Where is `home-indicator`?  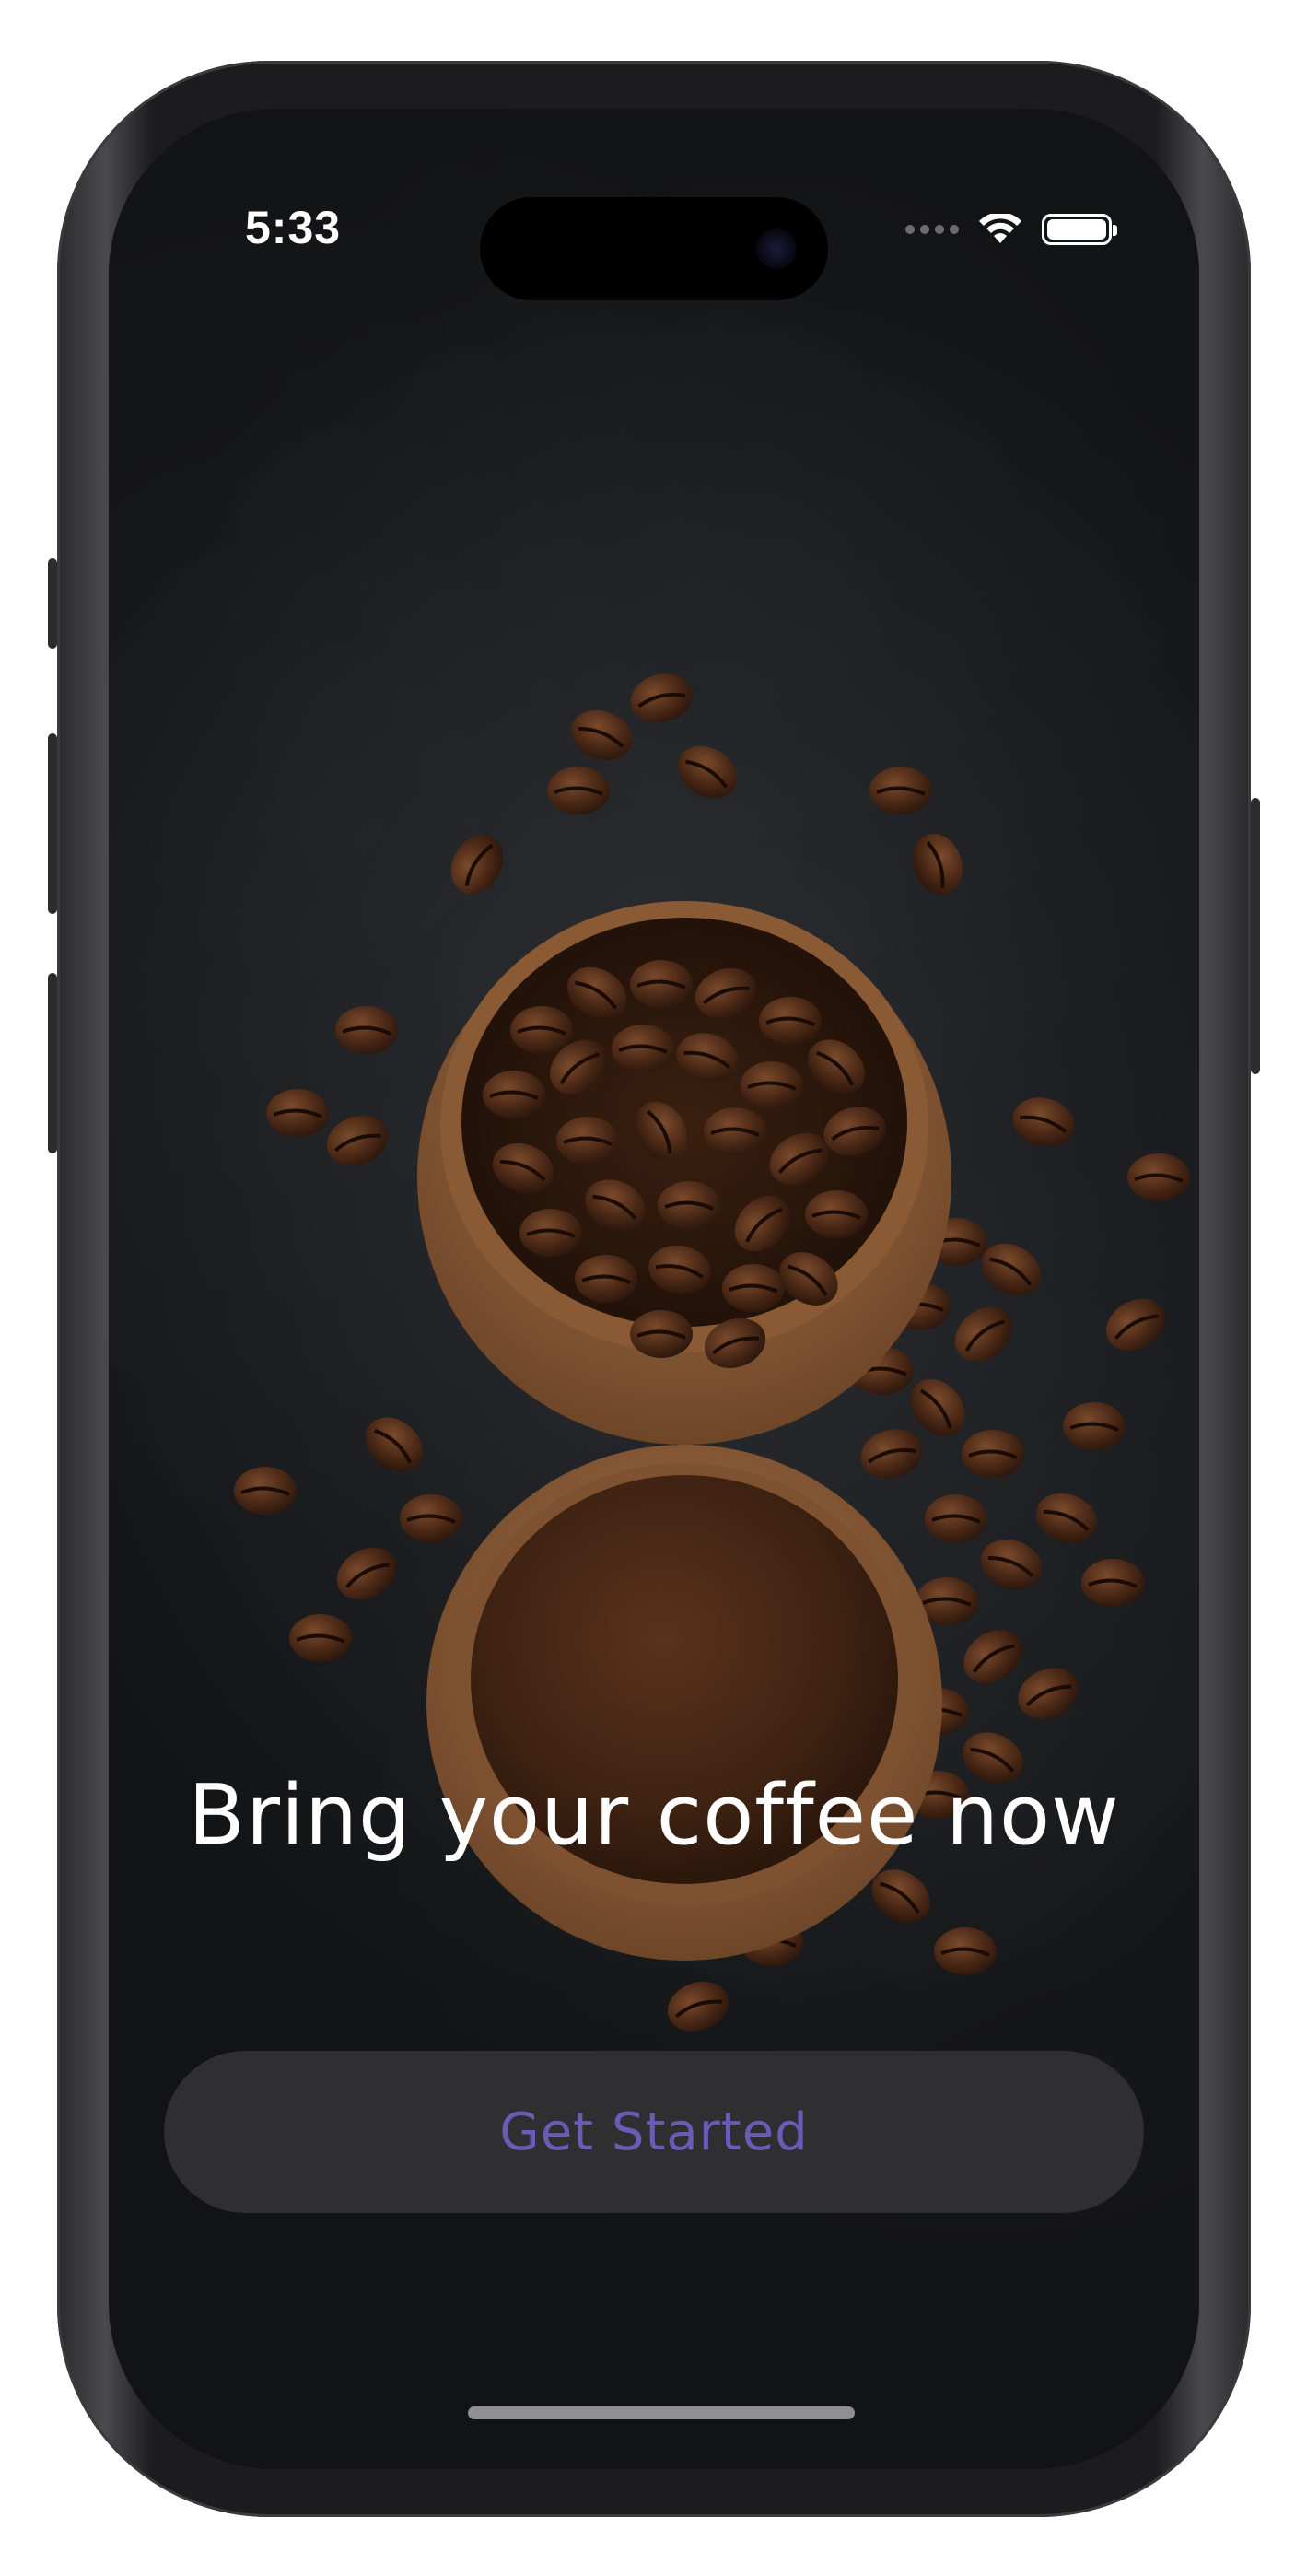
home-indicator is located at coordinates (662, 2412).